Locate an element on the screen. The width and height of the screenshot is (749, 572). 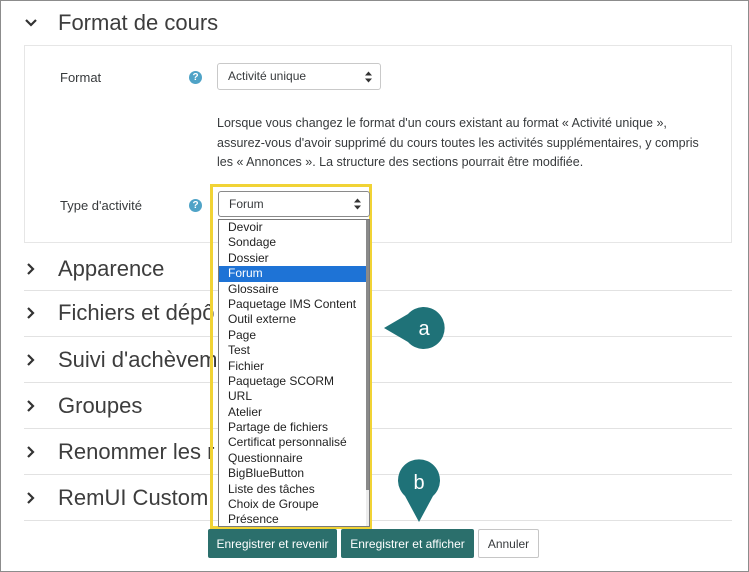
section-apparence-header: Apparence is located at coordinates (94, 269).